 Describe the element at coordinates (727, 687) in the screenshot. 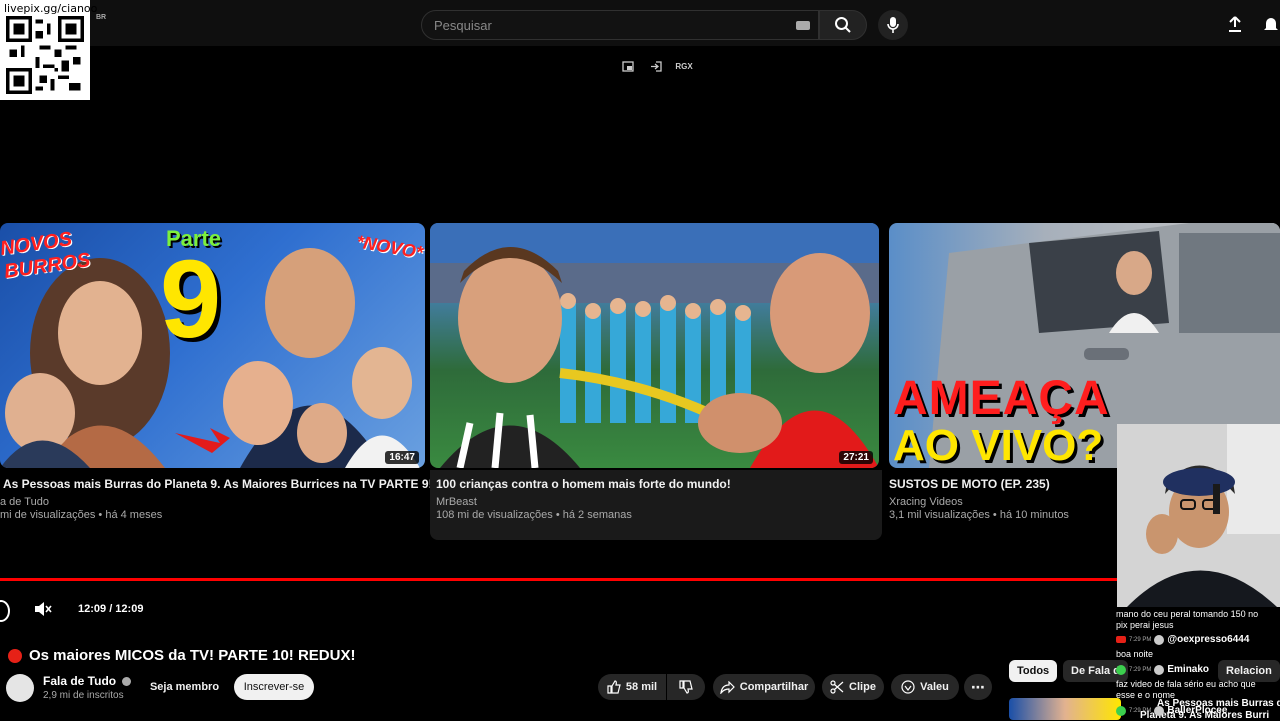

I see `share-icon` at that location.